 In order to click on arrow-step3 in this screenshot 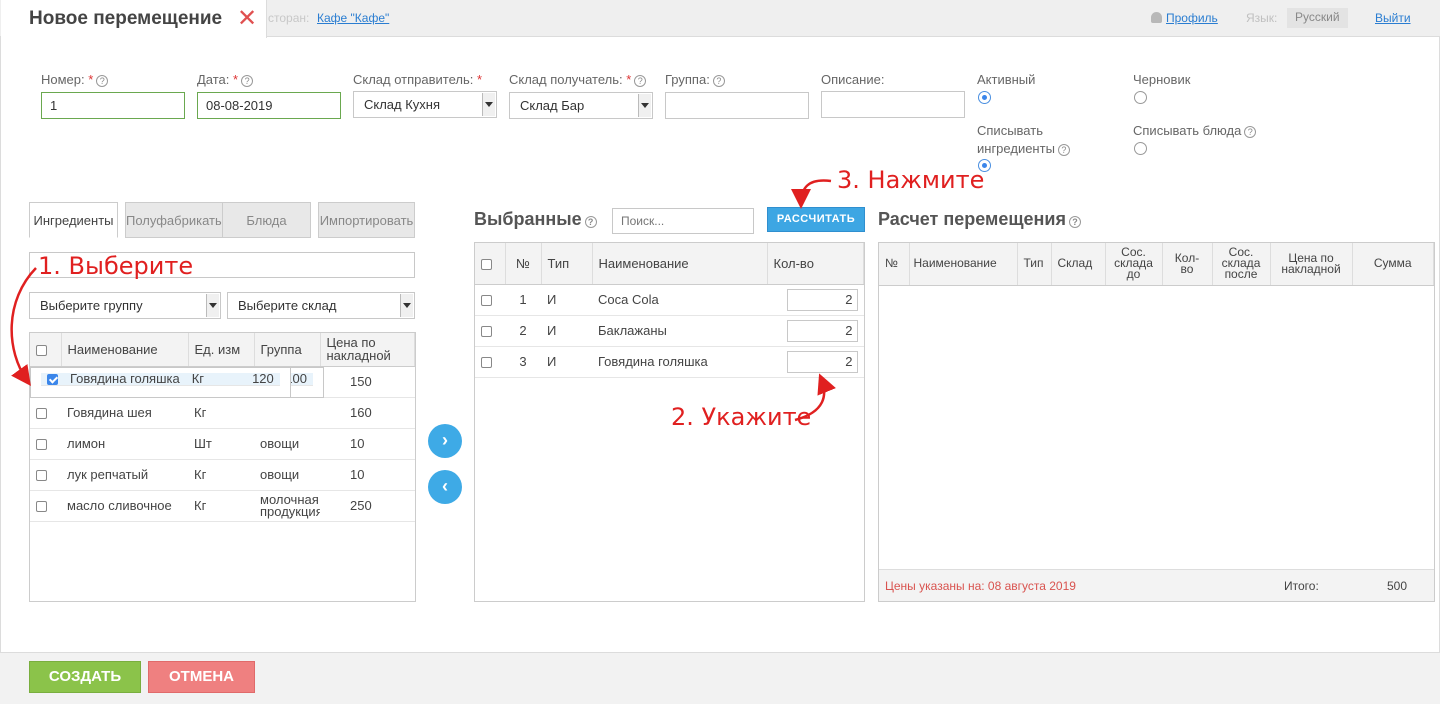, I will do `click(811, 194)`.